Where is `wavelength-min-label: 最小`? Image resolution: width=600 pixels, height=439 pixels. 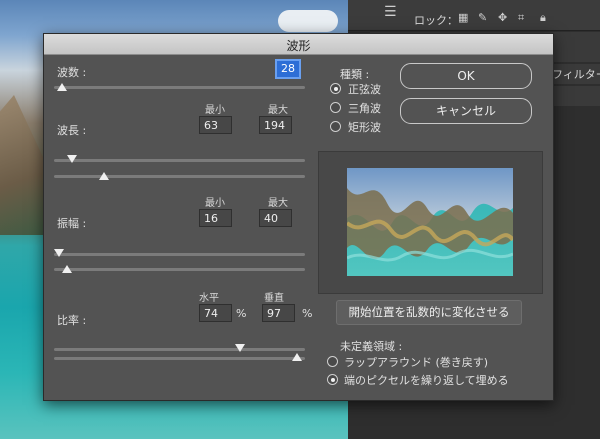 wavelength-min-label: 最小 is located at coordinates (215, 110).